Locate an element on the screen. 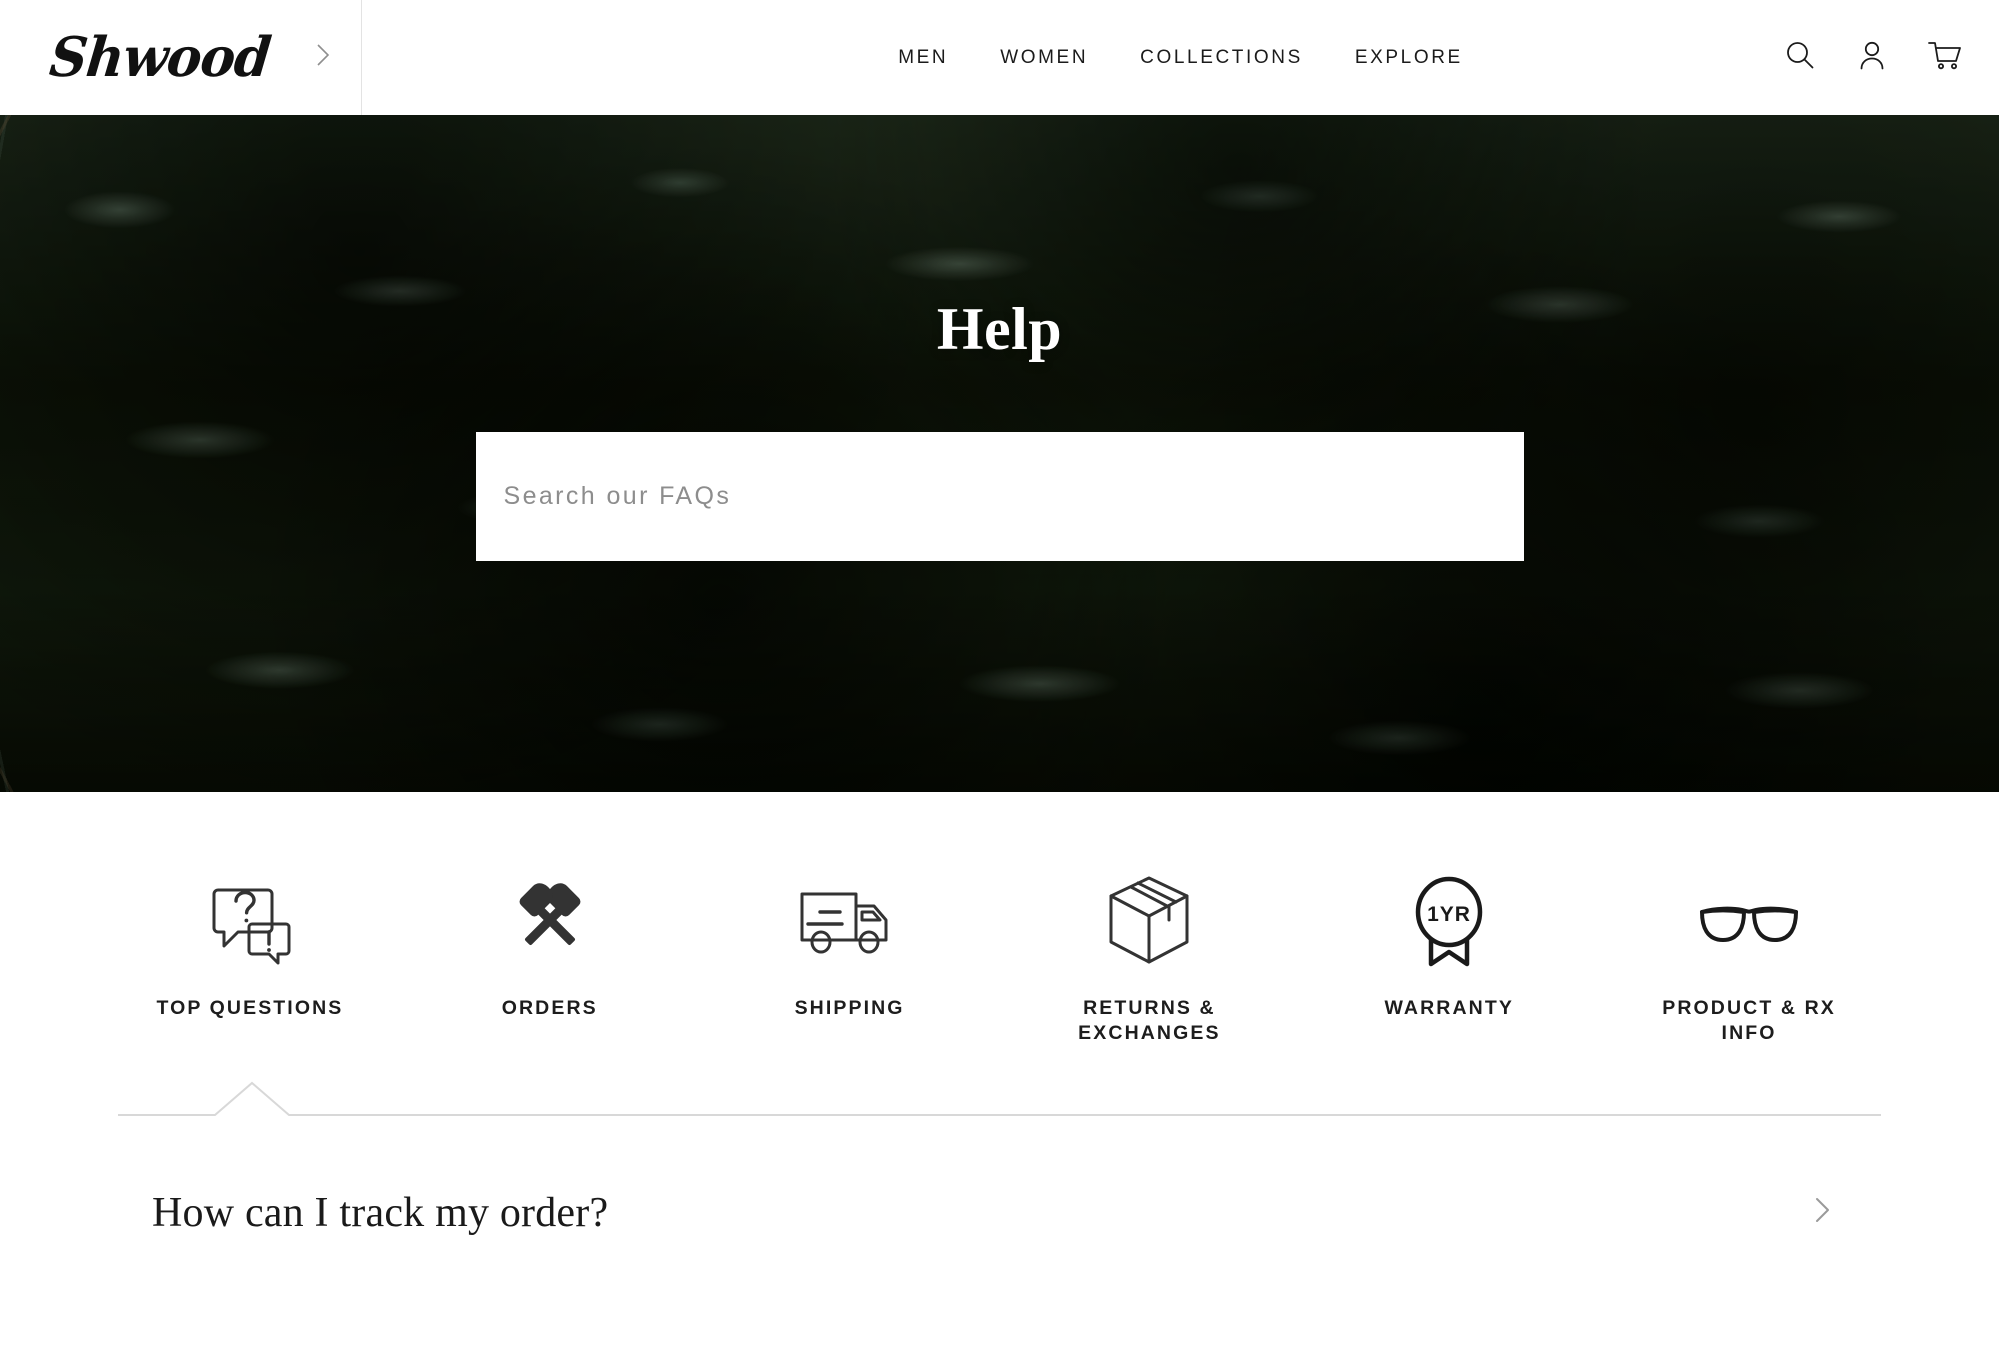  faq-question: How can I track my order? is located at coordinates (380, 1212).